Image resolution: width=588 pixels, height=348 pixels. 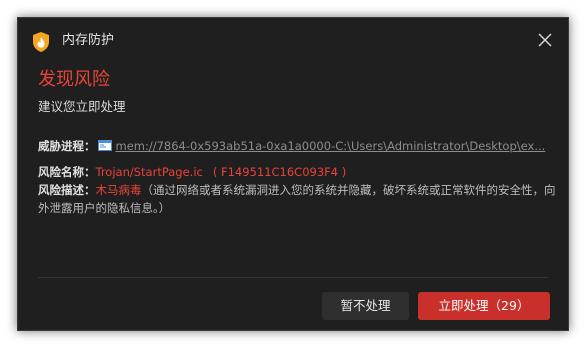 What do you see at coordinates (279, 172) in the screenshot?
I see `risk-hash-value: ( F149511C16C093F4 )` at bounding box center [279, 172].